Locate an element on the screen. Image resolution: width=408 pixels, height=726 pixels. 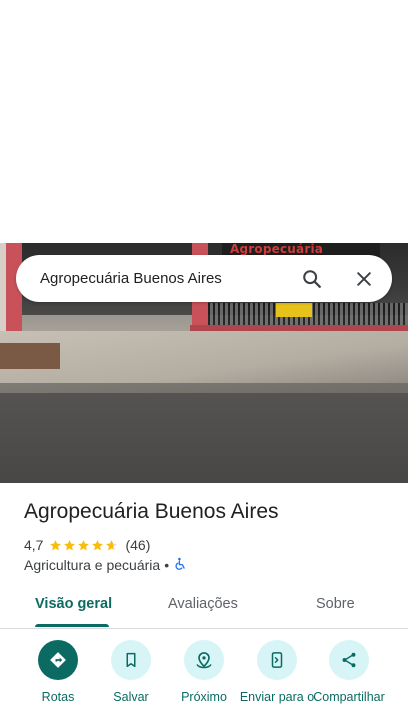
nearby-button: Próximo is located at coordinates (204, 672).